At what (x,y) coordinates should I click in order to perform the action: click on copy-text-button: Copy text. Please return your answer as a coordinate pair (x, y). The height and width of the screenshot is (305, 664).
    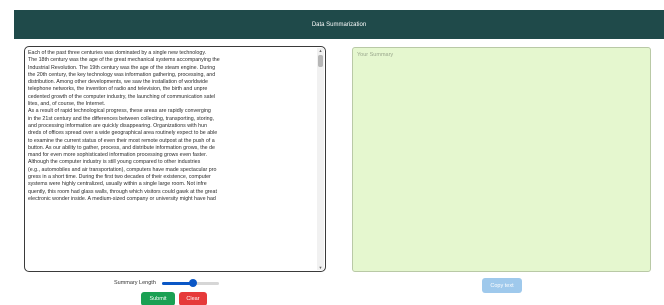
    Looking at the image, I should click on (502, 285).